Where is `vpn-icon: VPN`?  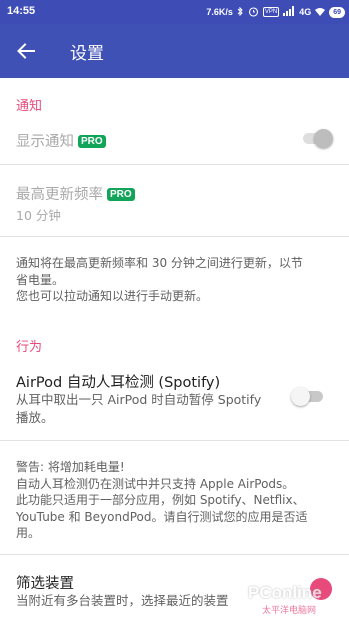
vpn-icon: VPN is located at coordinates (271, 12).